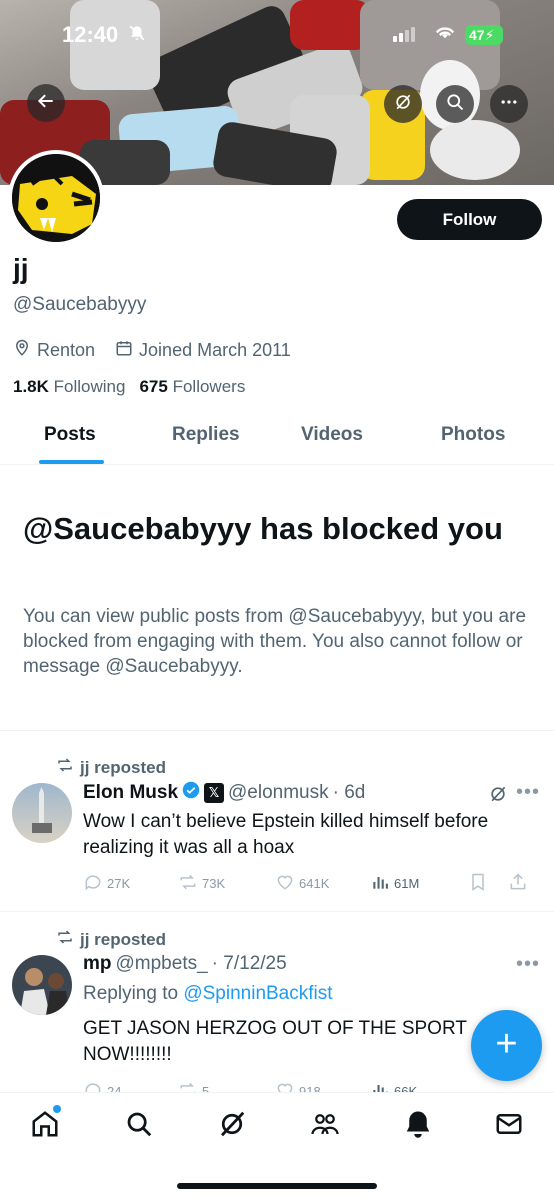  Describe the element at coordinates (277, 1186) in the screenshot. I see `home-indicator` at that location.